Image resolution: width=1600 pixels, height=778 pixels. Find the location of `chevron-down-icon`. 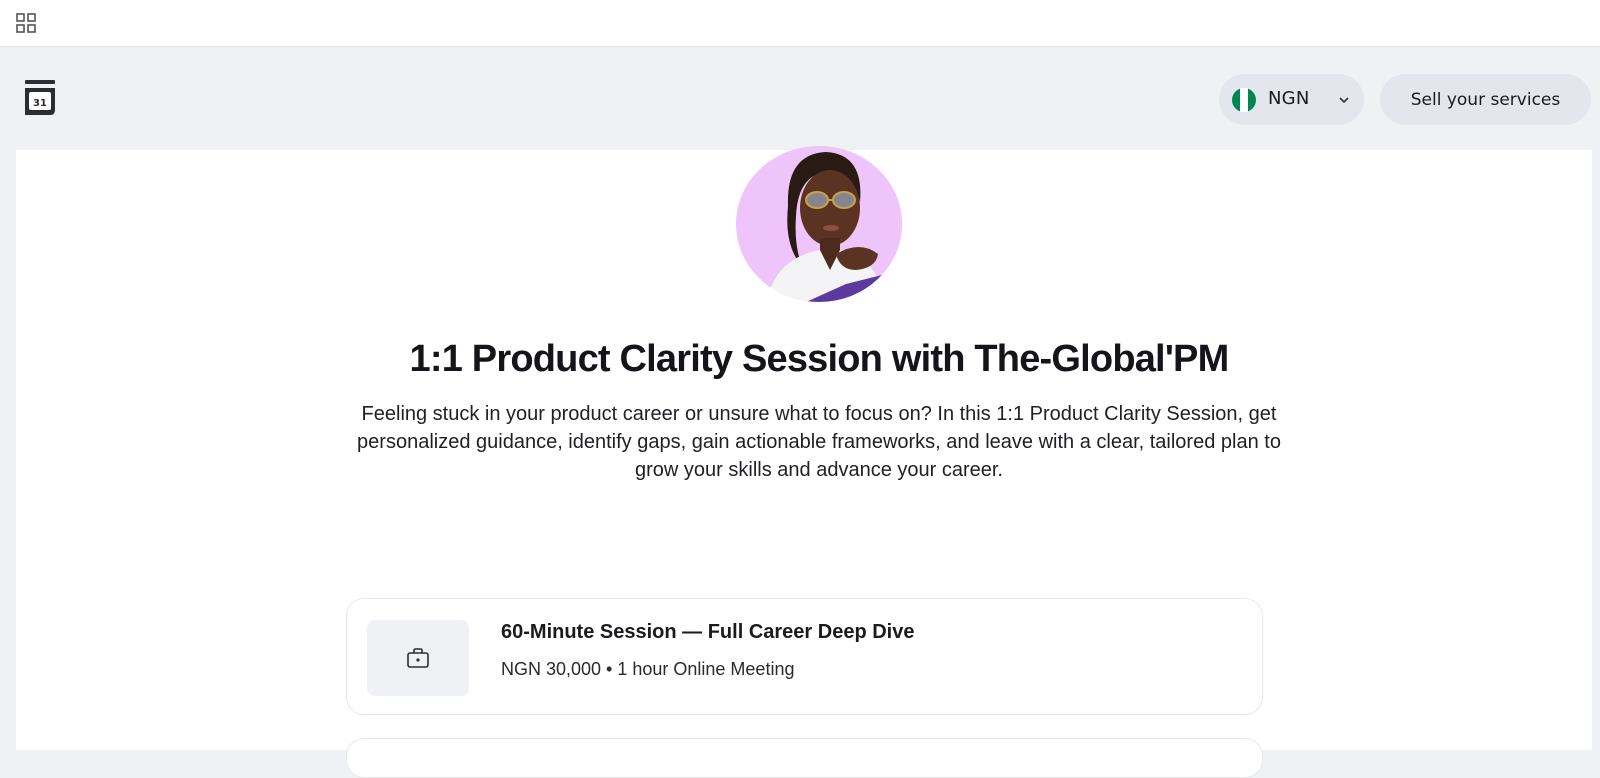

chevron-down-icon is located at coordinates (1344, 100).